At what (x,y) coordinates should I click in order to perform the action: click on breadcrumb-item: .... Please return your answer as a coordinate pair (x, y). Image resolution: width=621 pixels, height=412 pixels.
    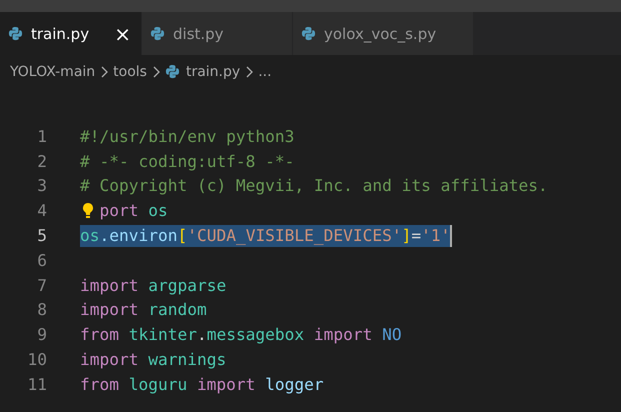
    Looking at the image, I should click on (265, 72).